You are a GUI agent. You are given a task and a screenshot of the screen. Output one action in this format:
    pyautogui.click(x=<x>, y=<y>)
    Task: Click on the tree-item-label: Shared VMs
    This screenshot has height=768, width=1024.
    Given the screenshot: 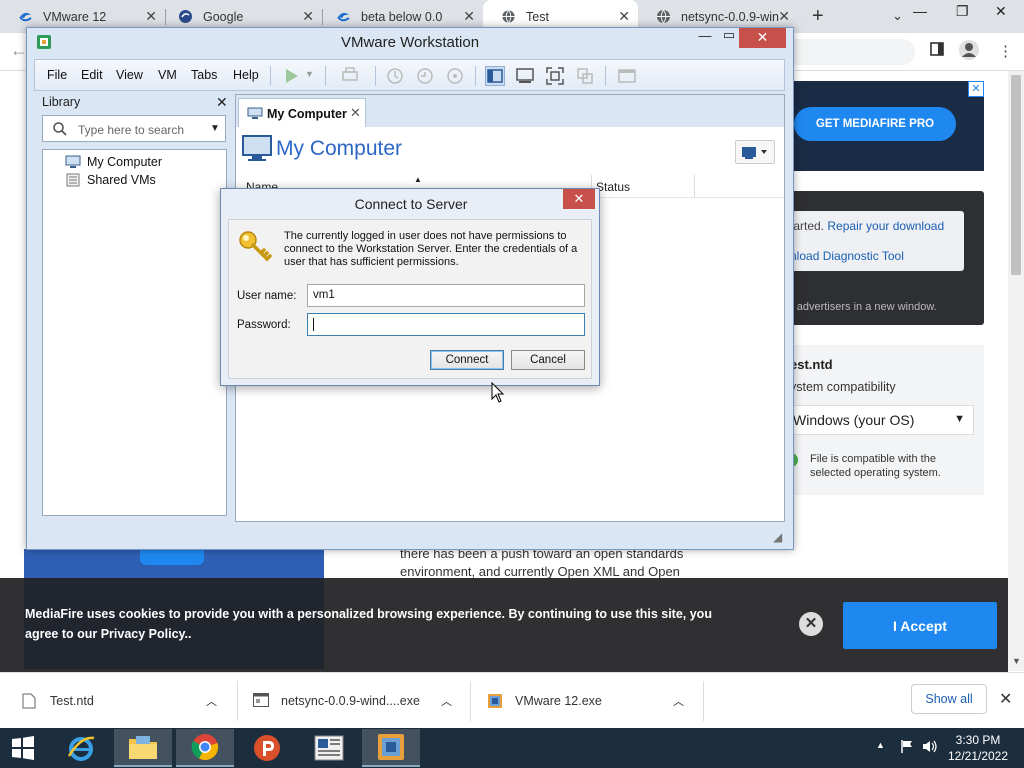 What is the action you would take?
    pyautogui.click(x=121, y=180)
    